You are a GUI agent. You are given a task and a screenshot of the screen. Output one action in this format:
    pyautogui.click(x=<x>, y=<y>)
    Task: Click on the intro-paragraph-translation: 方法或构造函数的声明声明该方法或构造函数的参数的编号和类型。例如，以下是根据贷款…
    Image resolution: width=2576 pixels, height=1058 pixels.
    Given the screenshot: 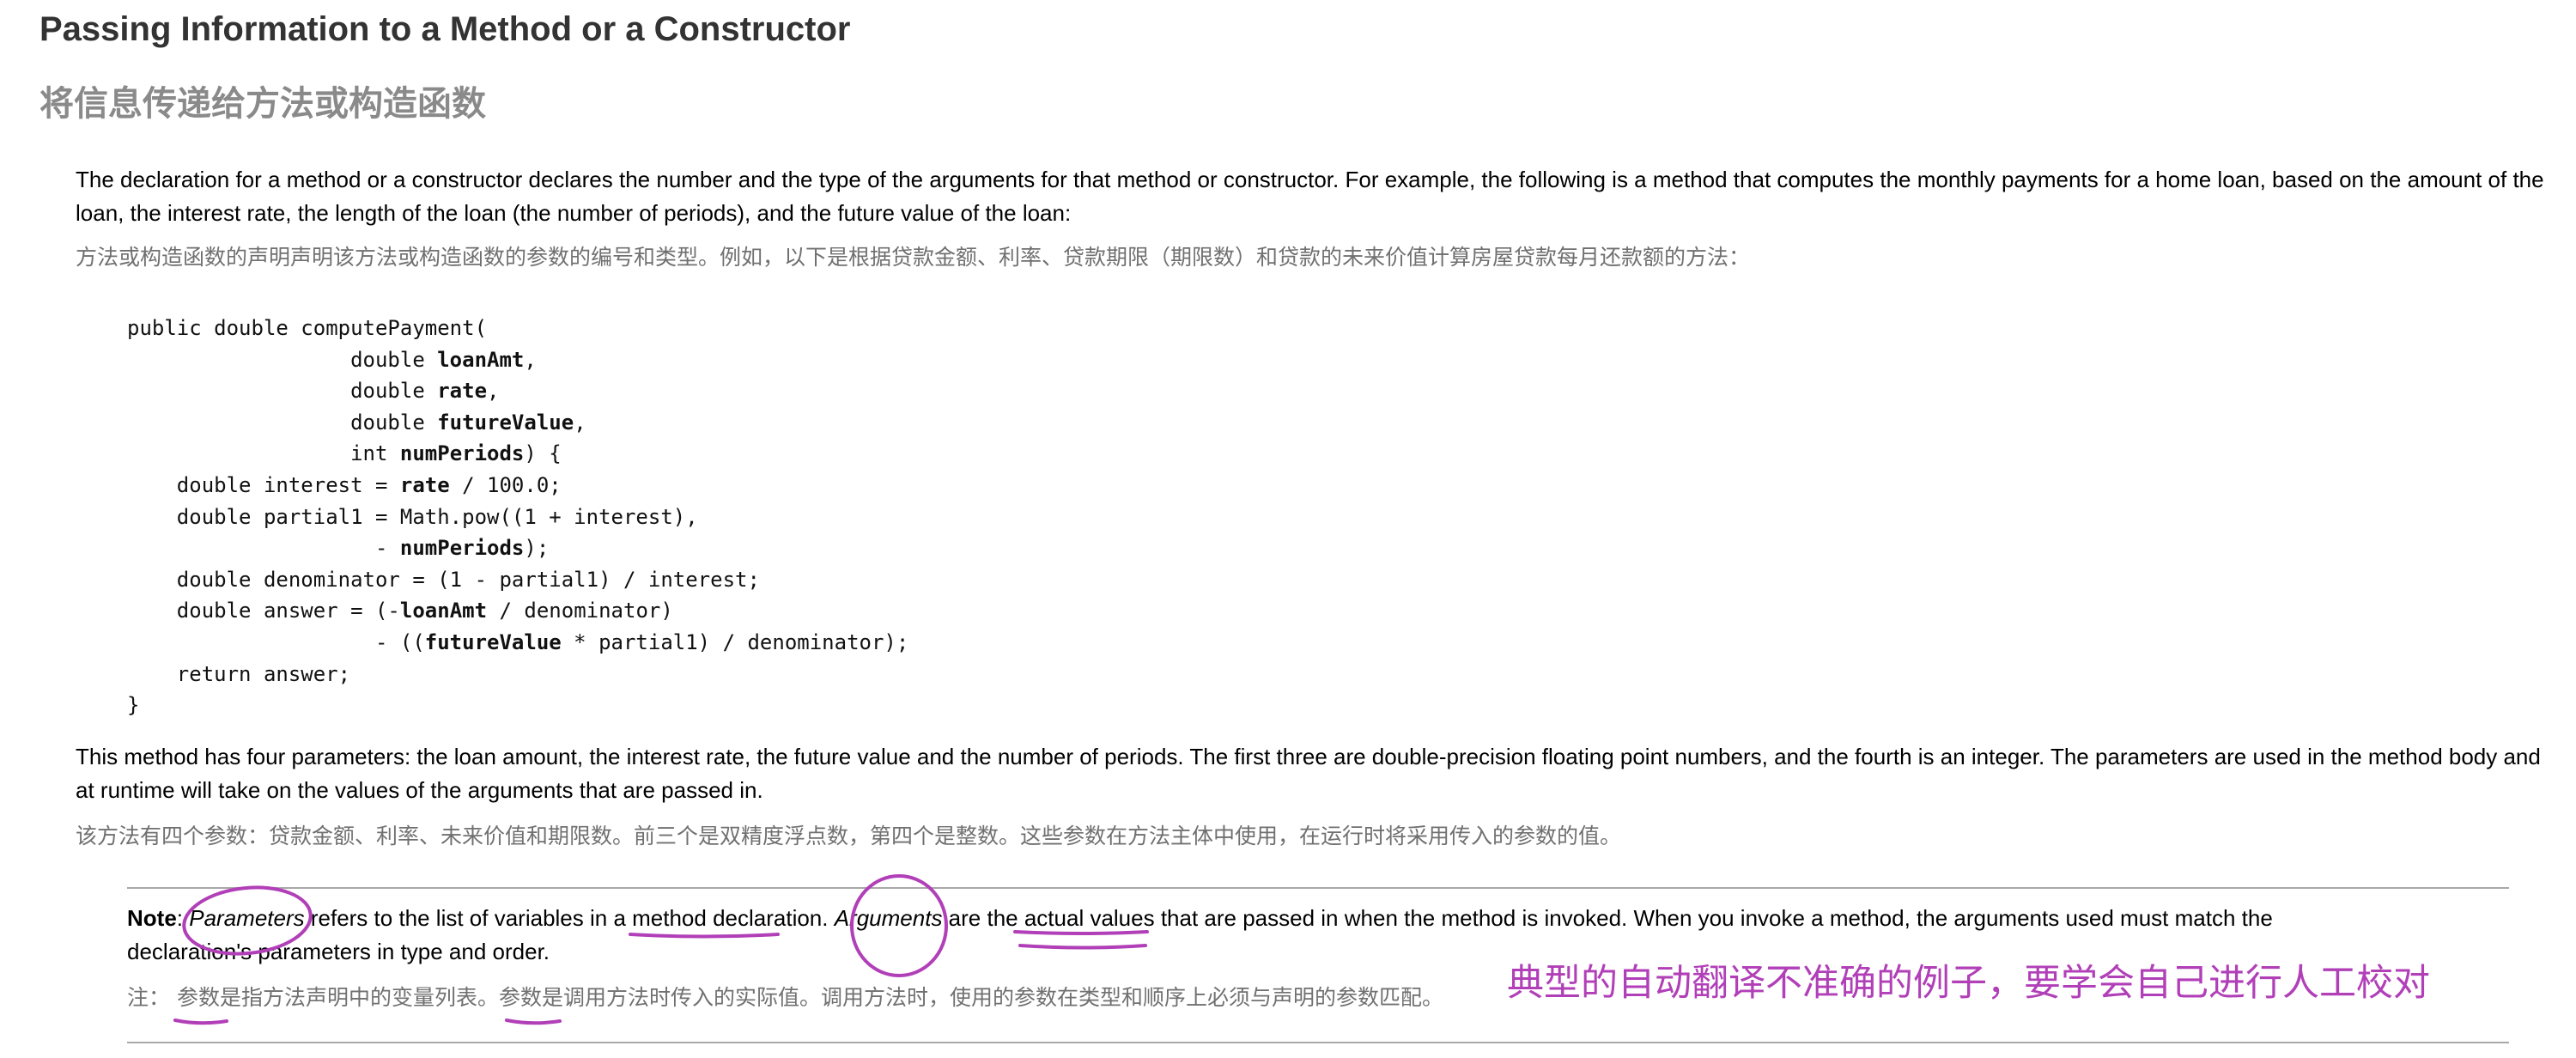 What is the action you would take?
    pyautogui.click(x=914, y=257)
    